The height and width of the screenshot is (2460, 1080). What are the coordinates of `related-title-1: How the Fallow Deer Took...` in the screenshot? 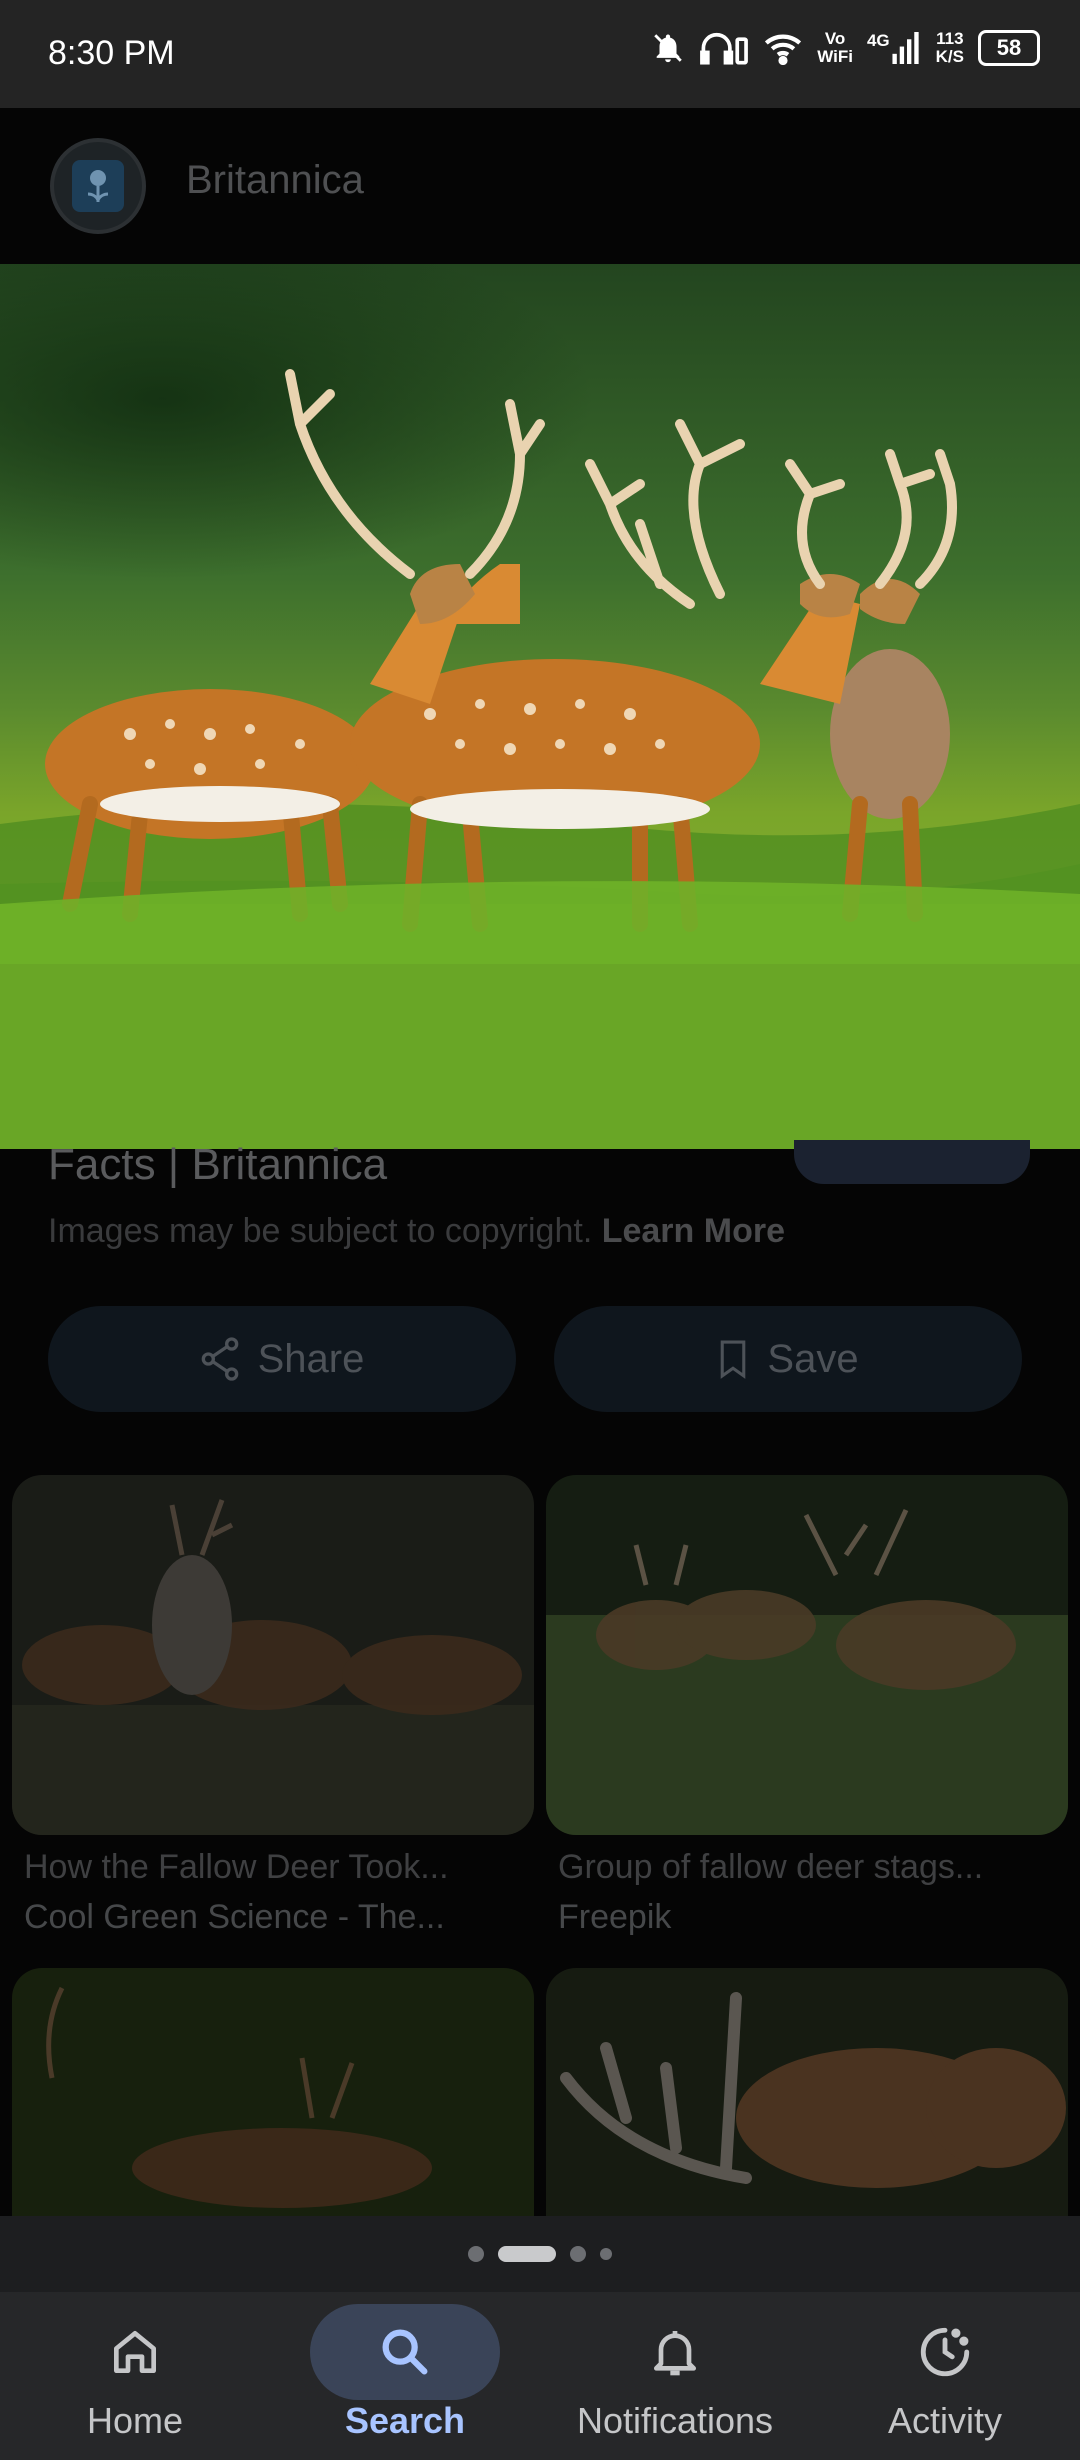 It's located at (236, 1867).